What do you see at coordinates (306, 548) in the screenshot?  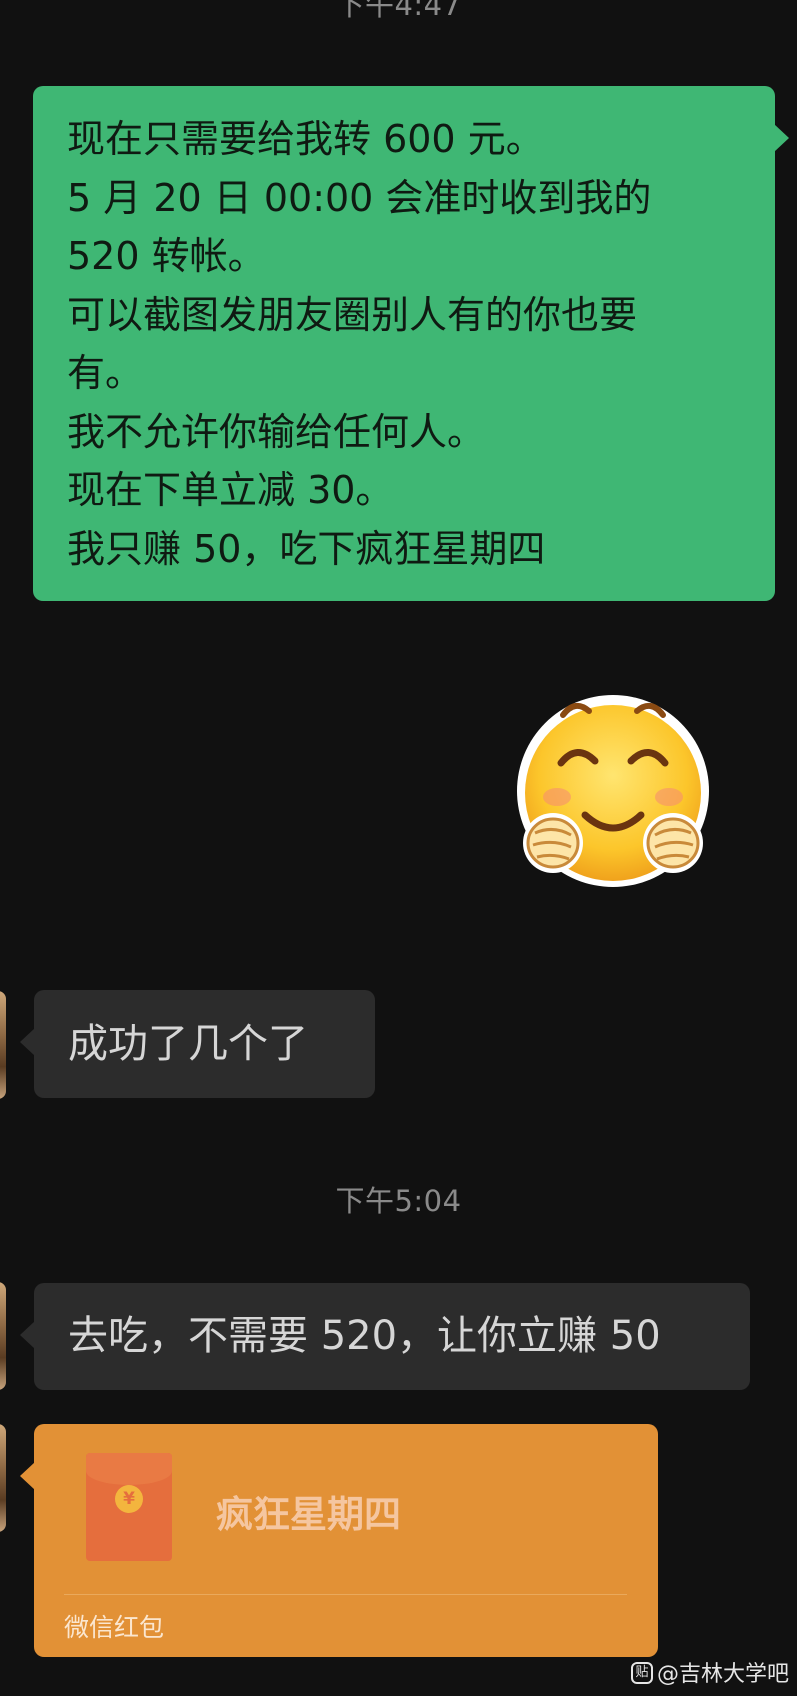 I see `message-line: 我只赚 50，吃下疯狂星期四` at bounding box center [306, 548].